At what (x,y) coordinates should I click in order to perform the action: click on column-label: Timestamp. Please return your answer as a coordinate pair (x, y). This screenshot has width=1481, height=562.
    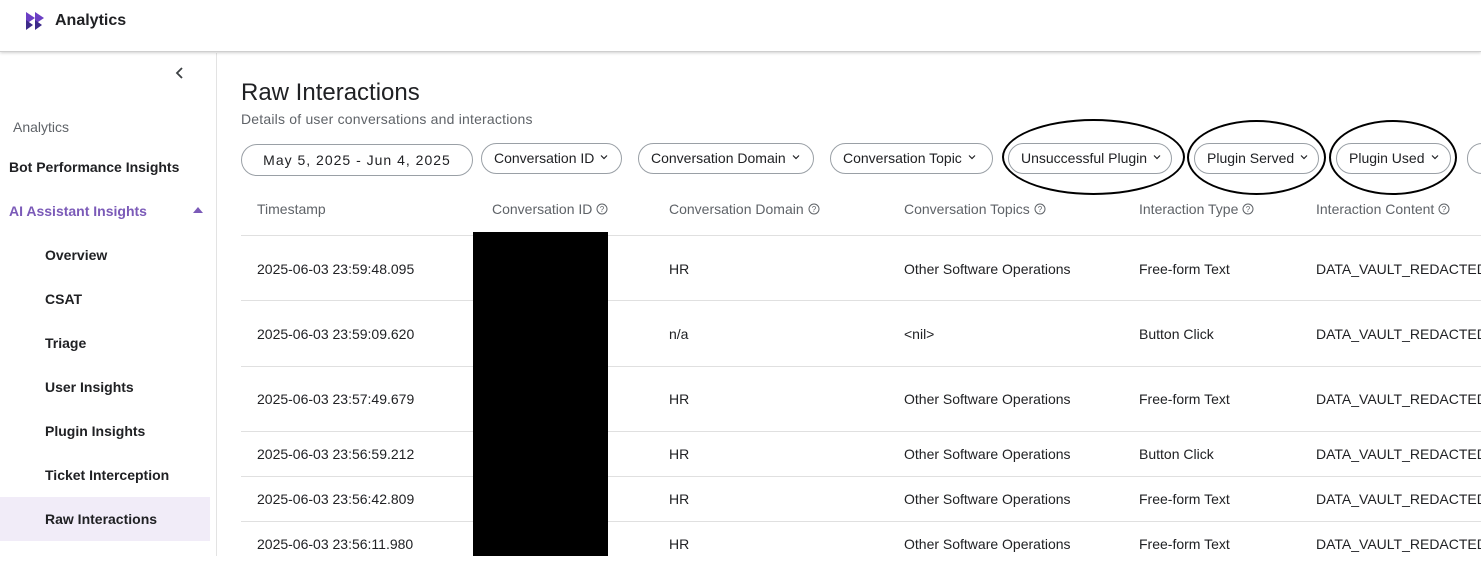
    Looking at the image, I should click on (291, 209).